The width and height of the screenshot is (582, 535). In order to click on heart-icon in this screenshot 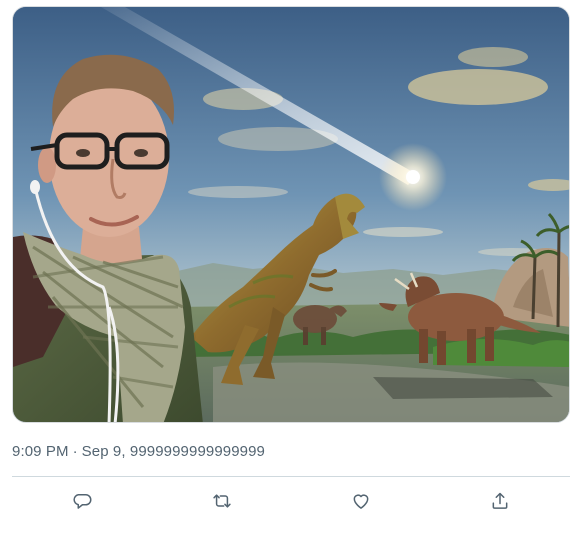, I will do `click(361, 501)`.